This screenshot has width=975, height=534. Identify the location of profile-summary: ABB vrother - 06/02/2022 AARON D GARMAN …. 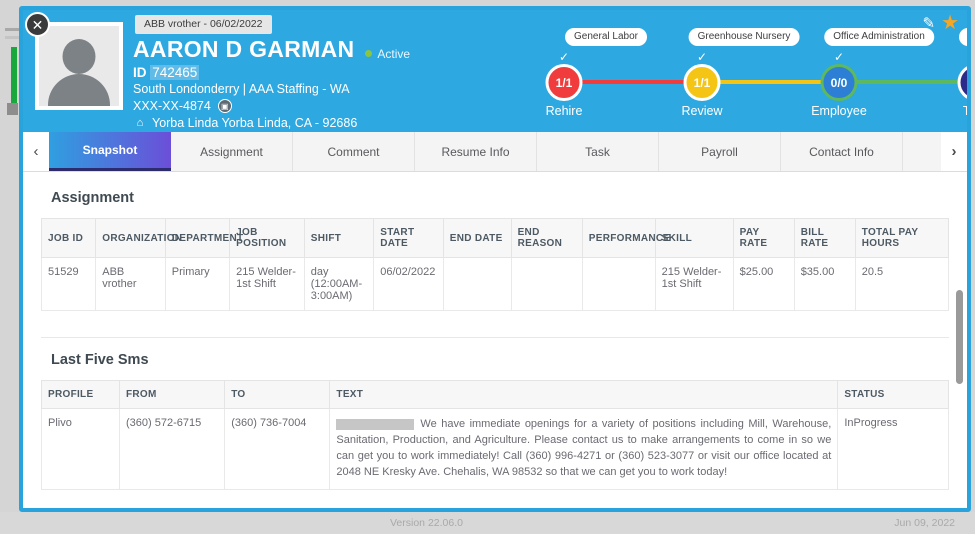
(216, 78).